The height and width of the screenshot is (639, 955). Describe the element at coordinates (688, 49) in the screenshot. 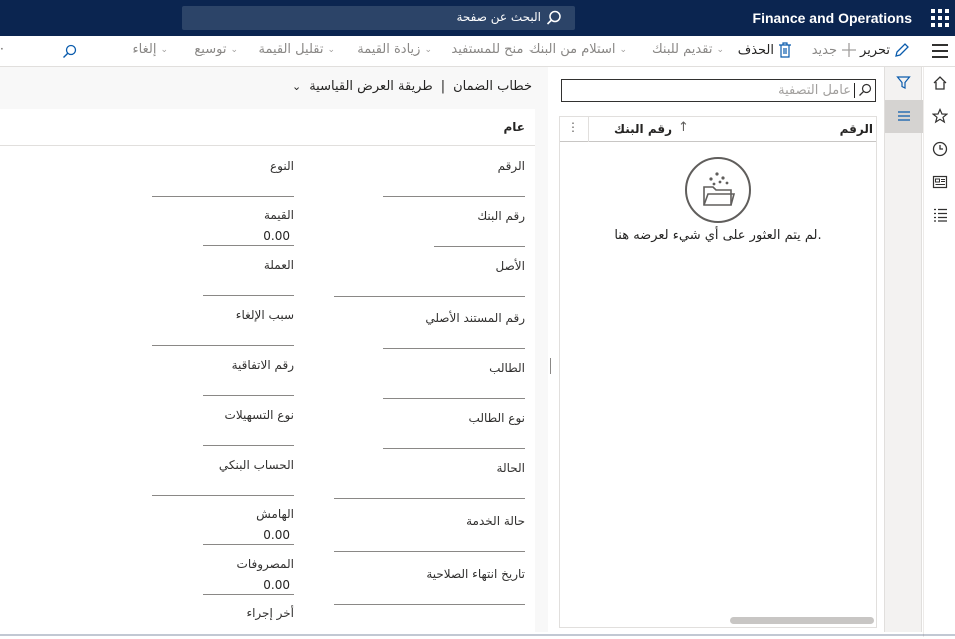

I see `submit-to-bank-button: تقديم للبنك ⌄` at that location.